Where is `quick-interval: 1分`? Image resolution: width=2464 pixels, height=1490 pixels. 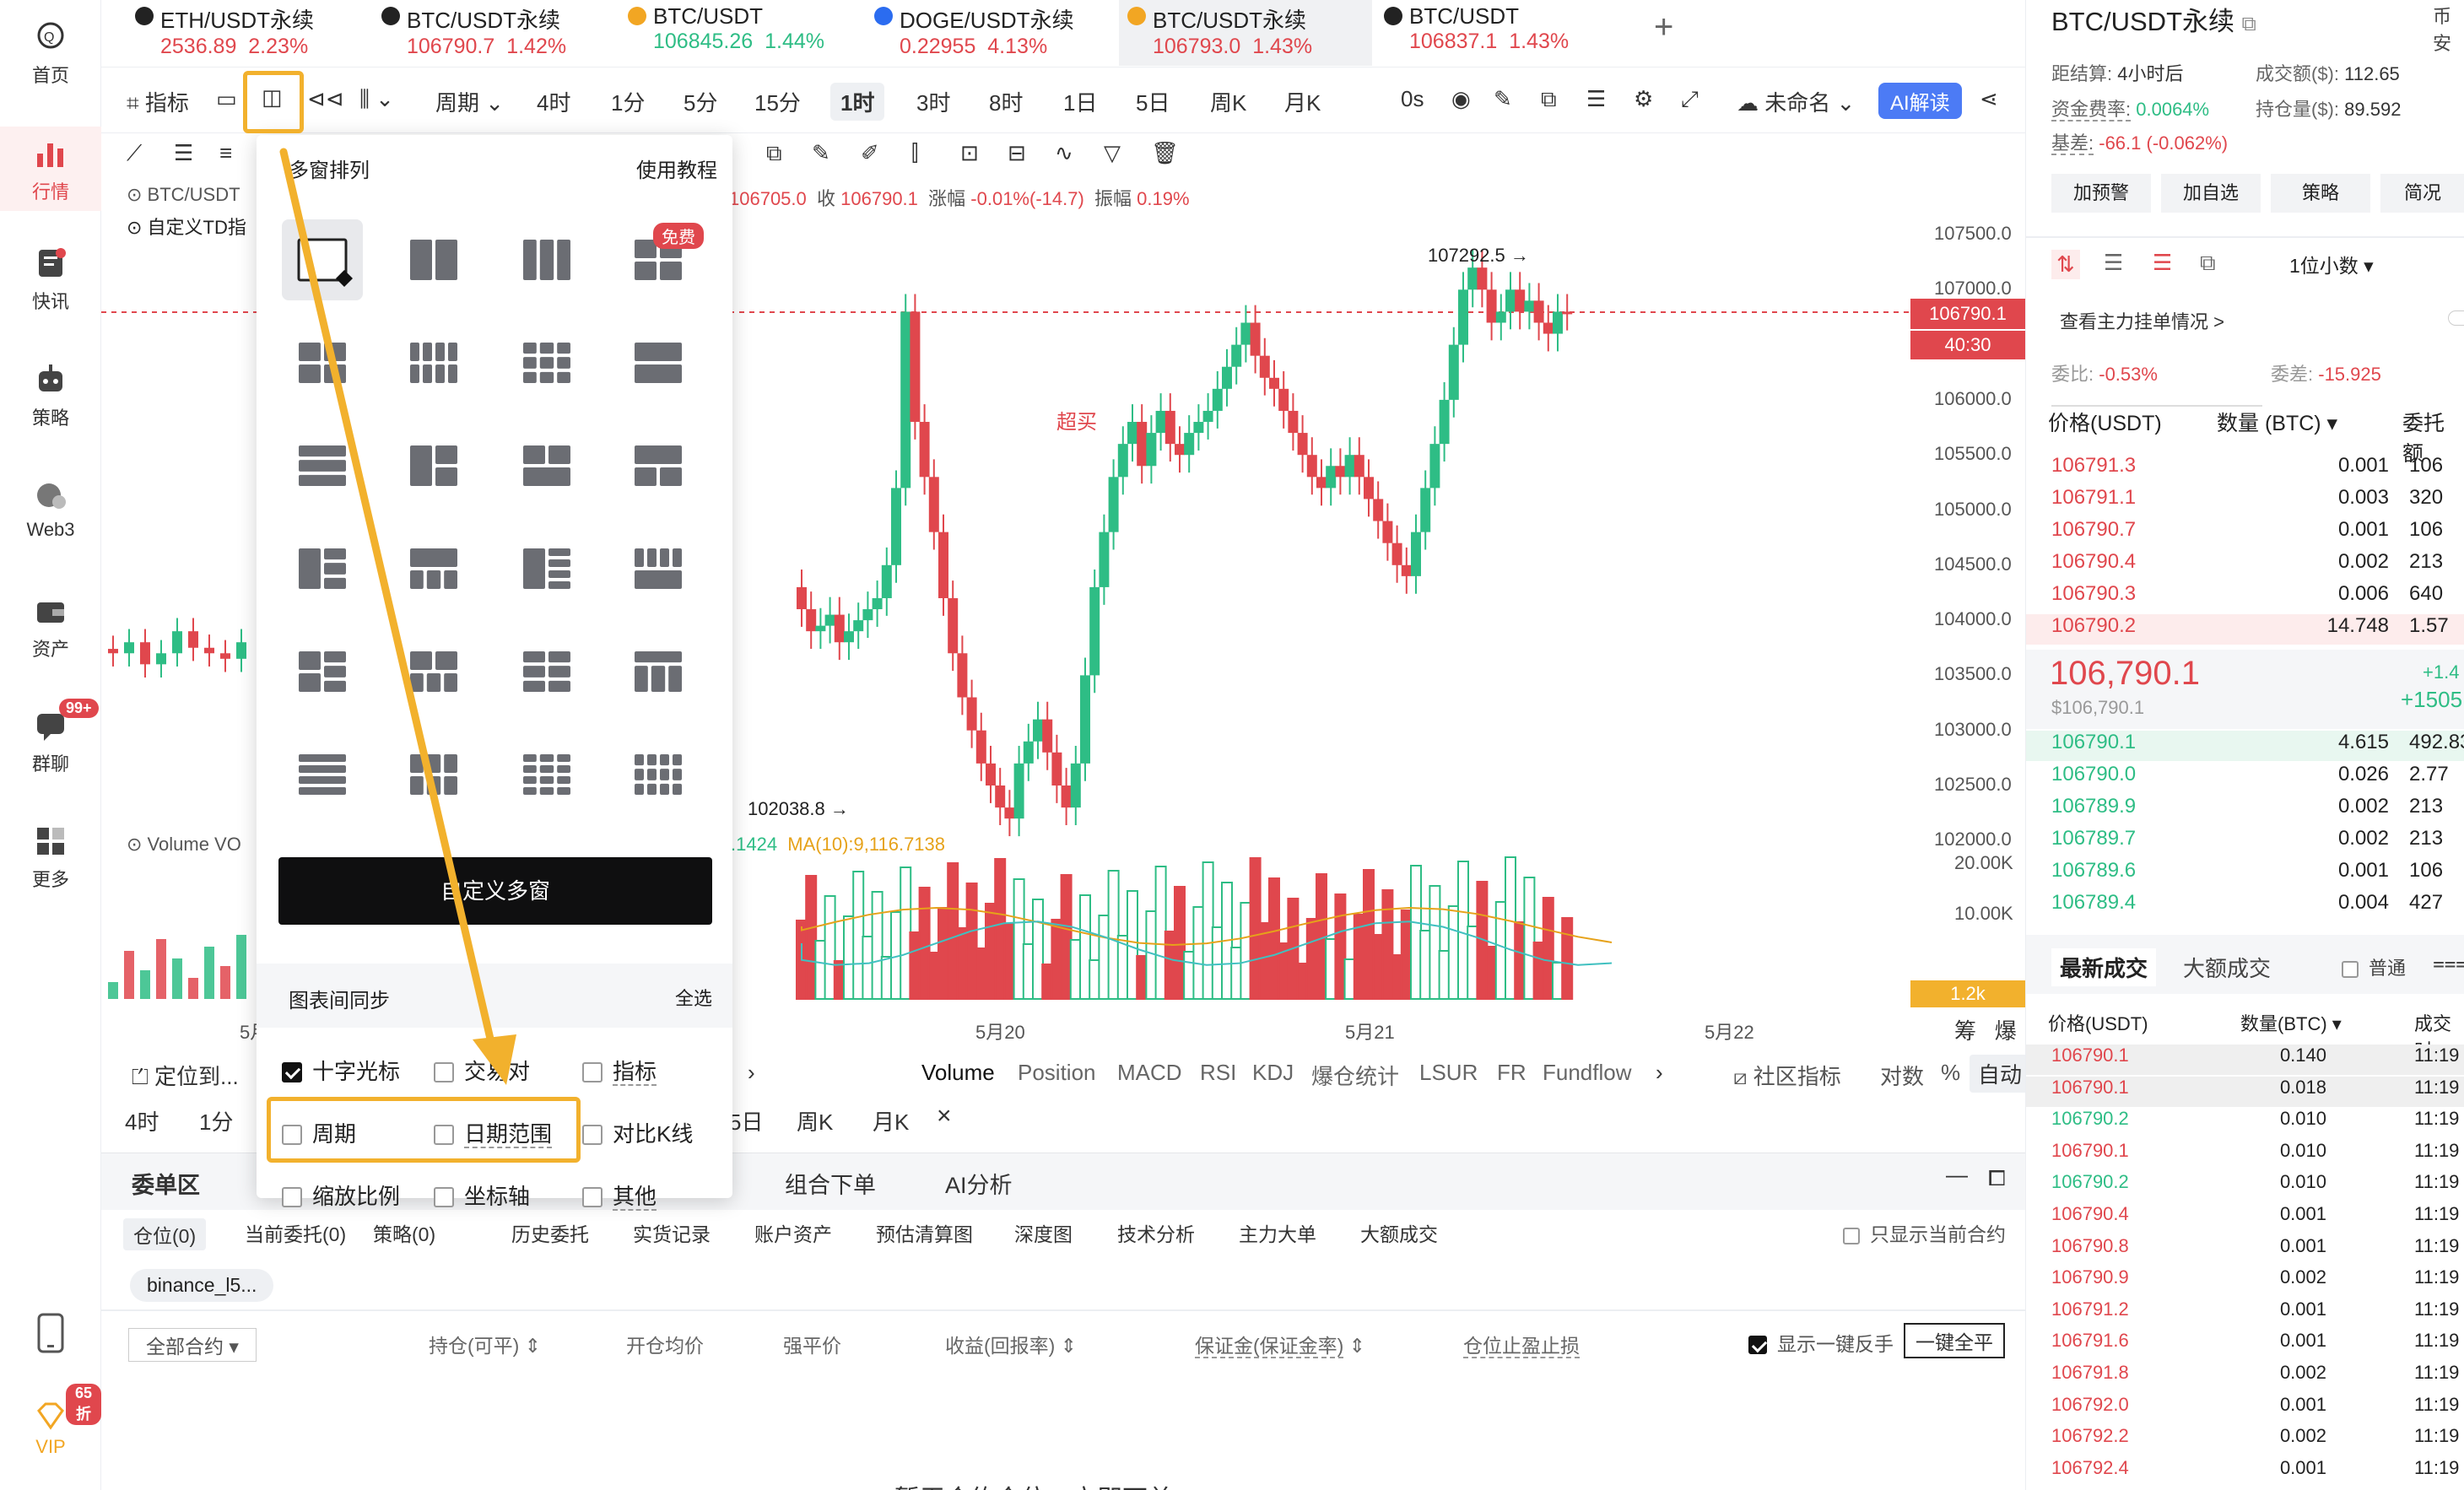
quick-interval: 1分 is located at coordinates (216, 1120).